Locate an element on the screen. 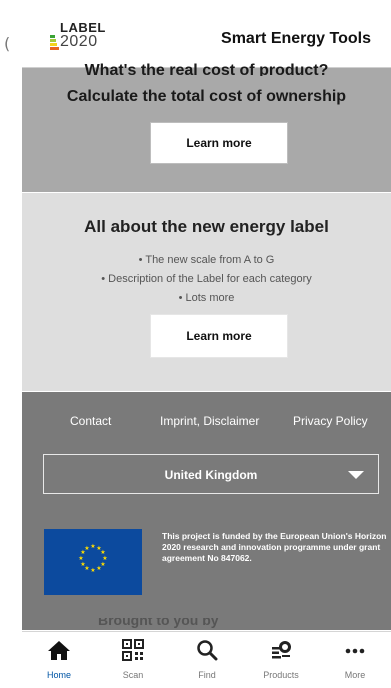  nav-scan-label: Scan is located at coordinates (133, 675).